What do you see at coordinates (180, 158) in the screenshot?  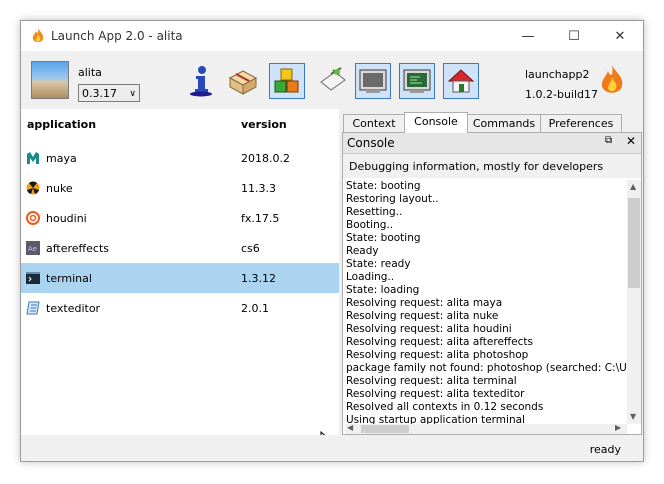 I see `table-row: maya 2018.0.2` at bounding box center [180, 158].